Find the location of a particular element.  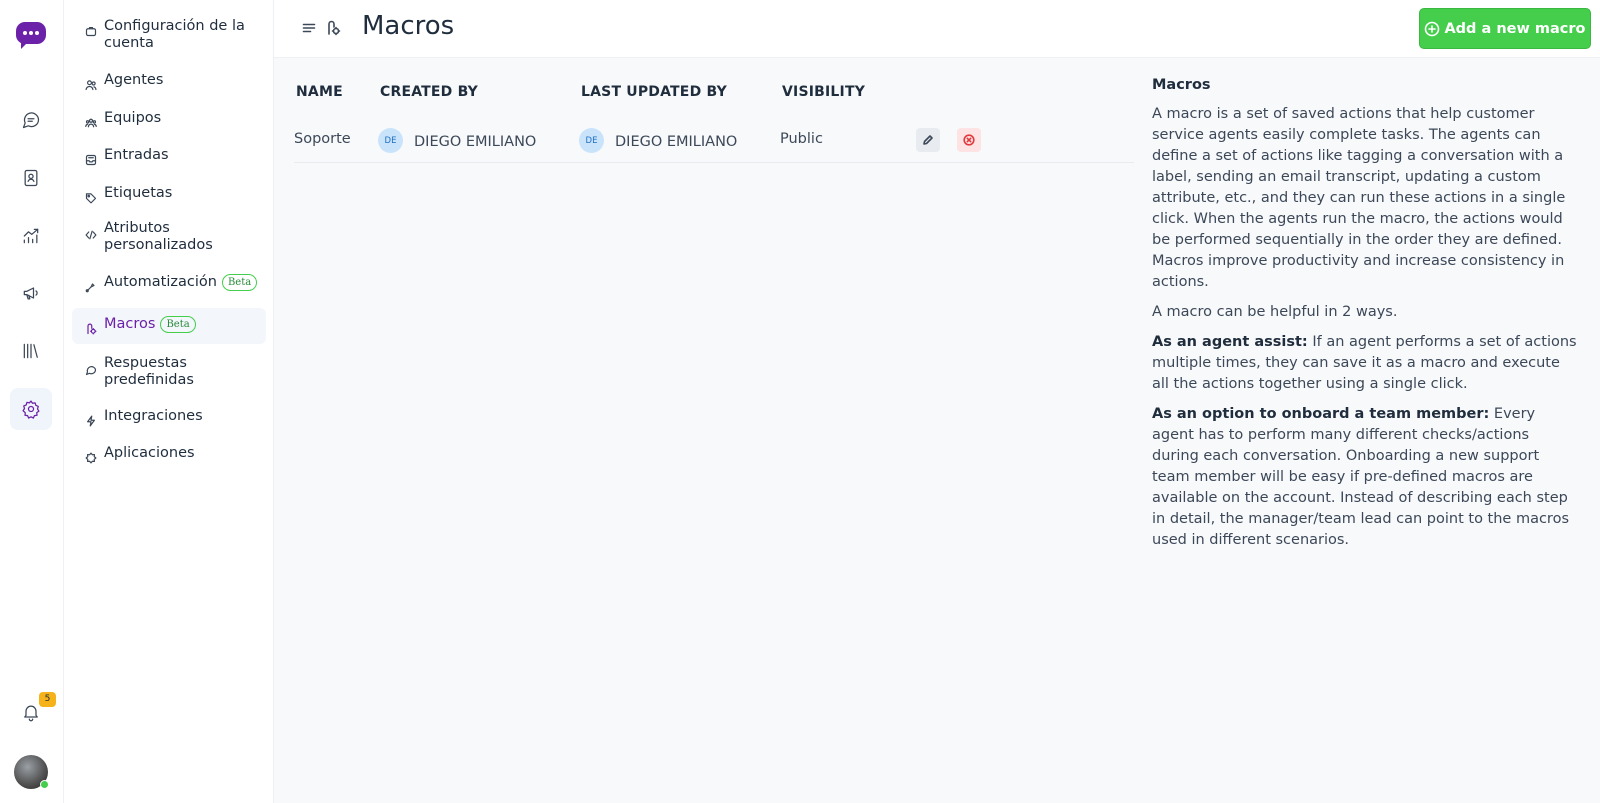

column-header-name: NAME is located at coordinates (319, 92).